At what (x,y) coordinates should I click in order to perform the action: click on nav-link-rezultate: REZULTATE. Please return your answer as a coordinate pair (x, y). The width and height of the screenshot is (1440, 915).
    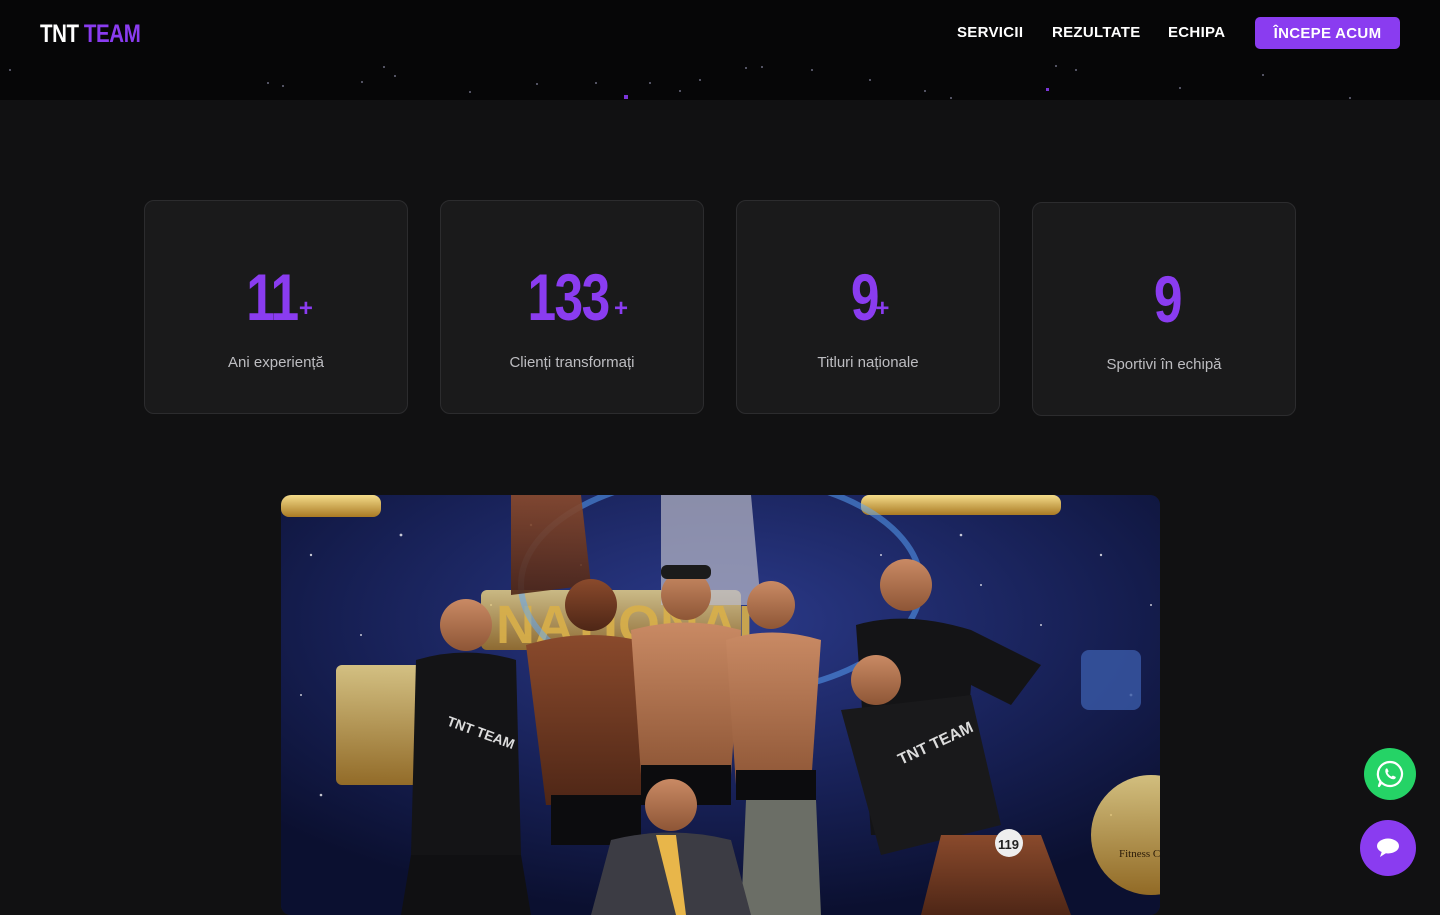
    Looking at the image, I should click on (1096, 32).